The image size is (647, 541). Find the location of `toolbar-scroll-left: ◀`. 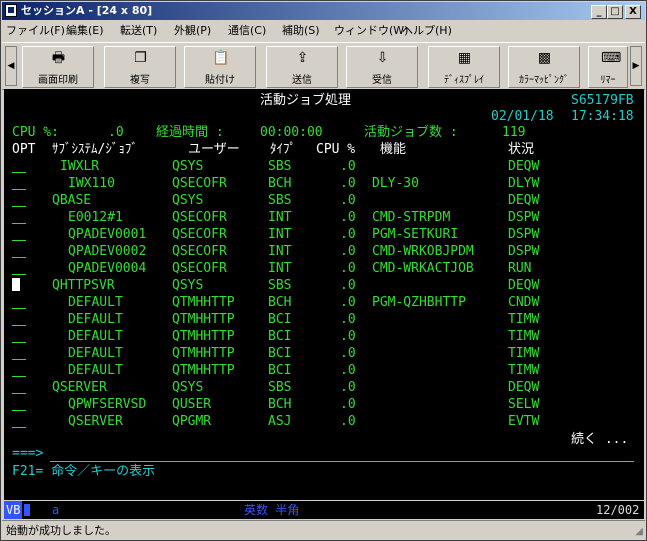

toolbar-scroll-left: ◀ is located at coordinates (11, 66).